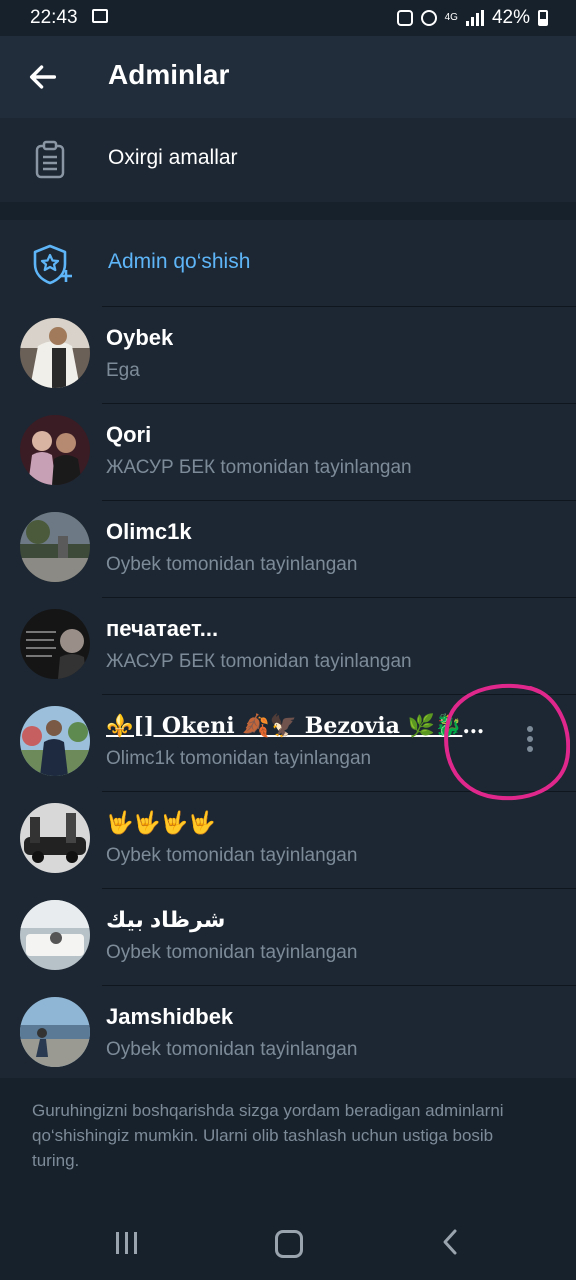 Image resolution: width=576 pixels, height=1280 pixels. I want to click on admin-role: Olimc1k tomonidan tayinlangan, so click(239, 758).